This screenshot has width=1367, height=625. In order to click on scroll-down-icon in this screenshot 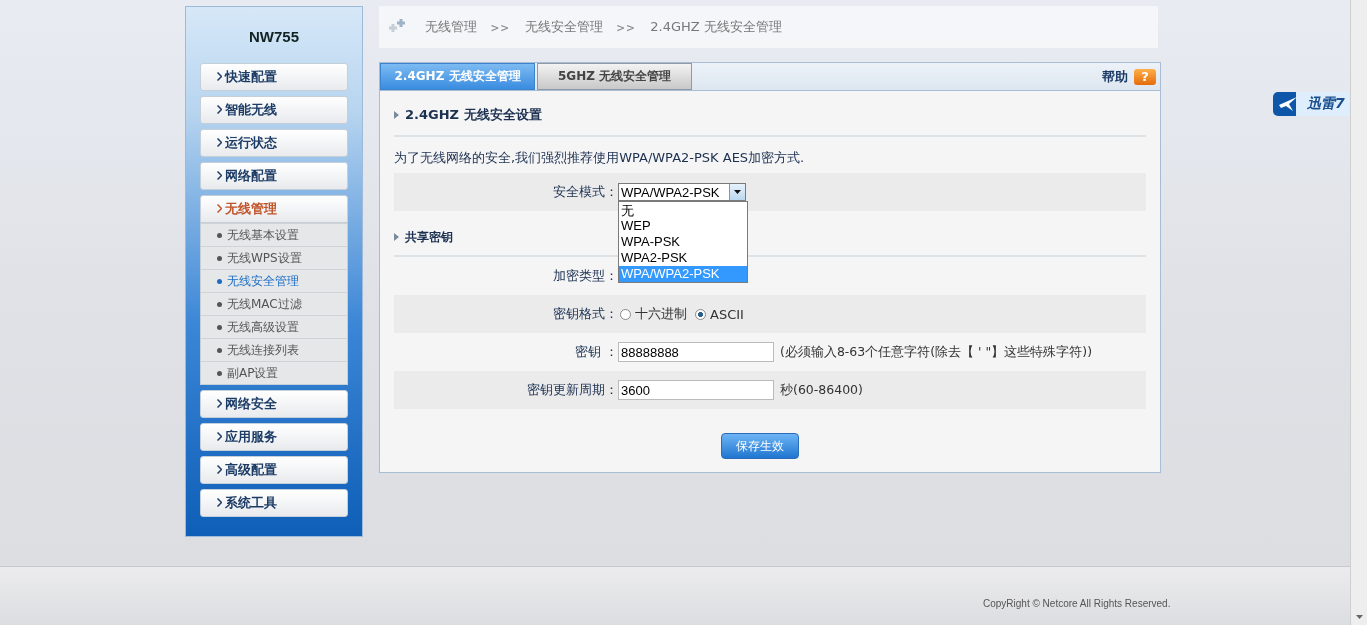, I will do `click(1359, 617)`.